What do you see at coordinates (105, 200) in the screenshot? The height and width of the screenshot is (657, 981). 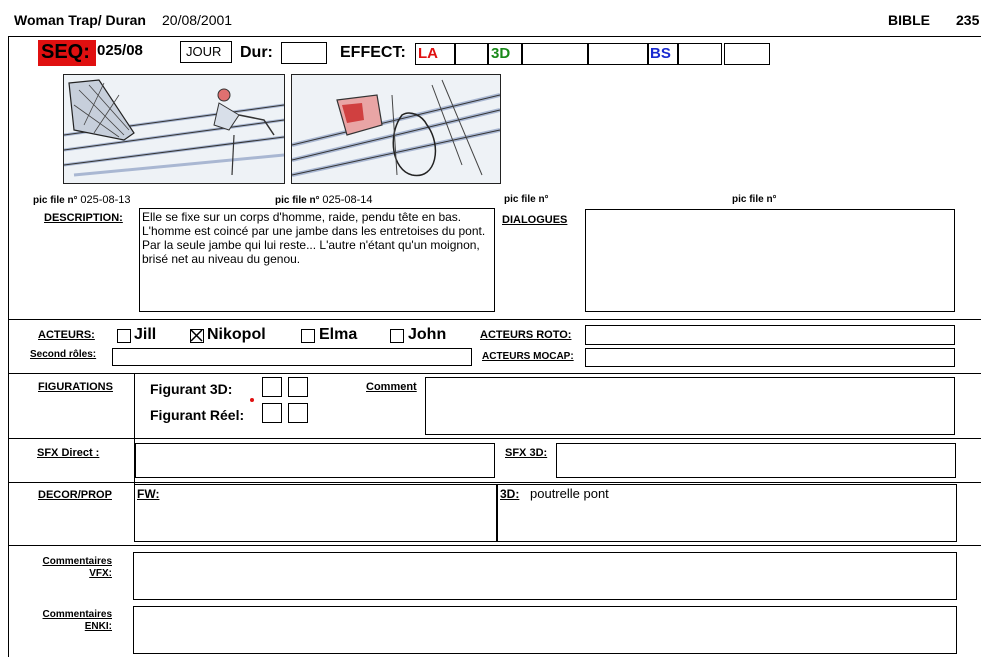 I see `pic-file-1-value: 025-08-13` at bounding box center [105, 200].